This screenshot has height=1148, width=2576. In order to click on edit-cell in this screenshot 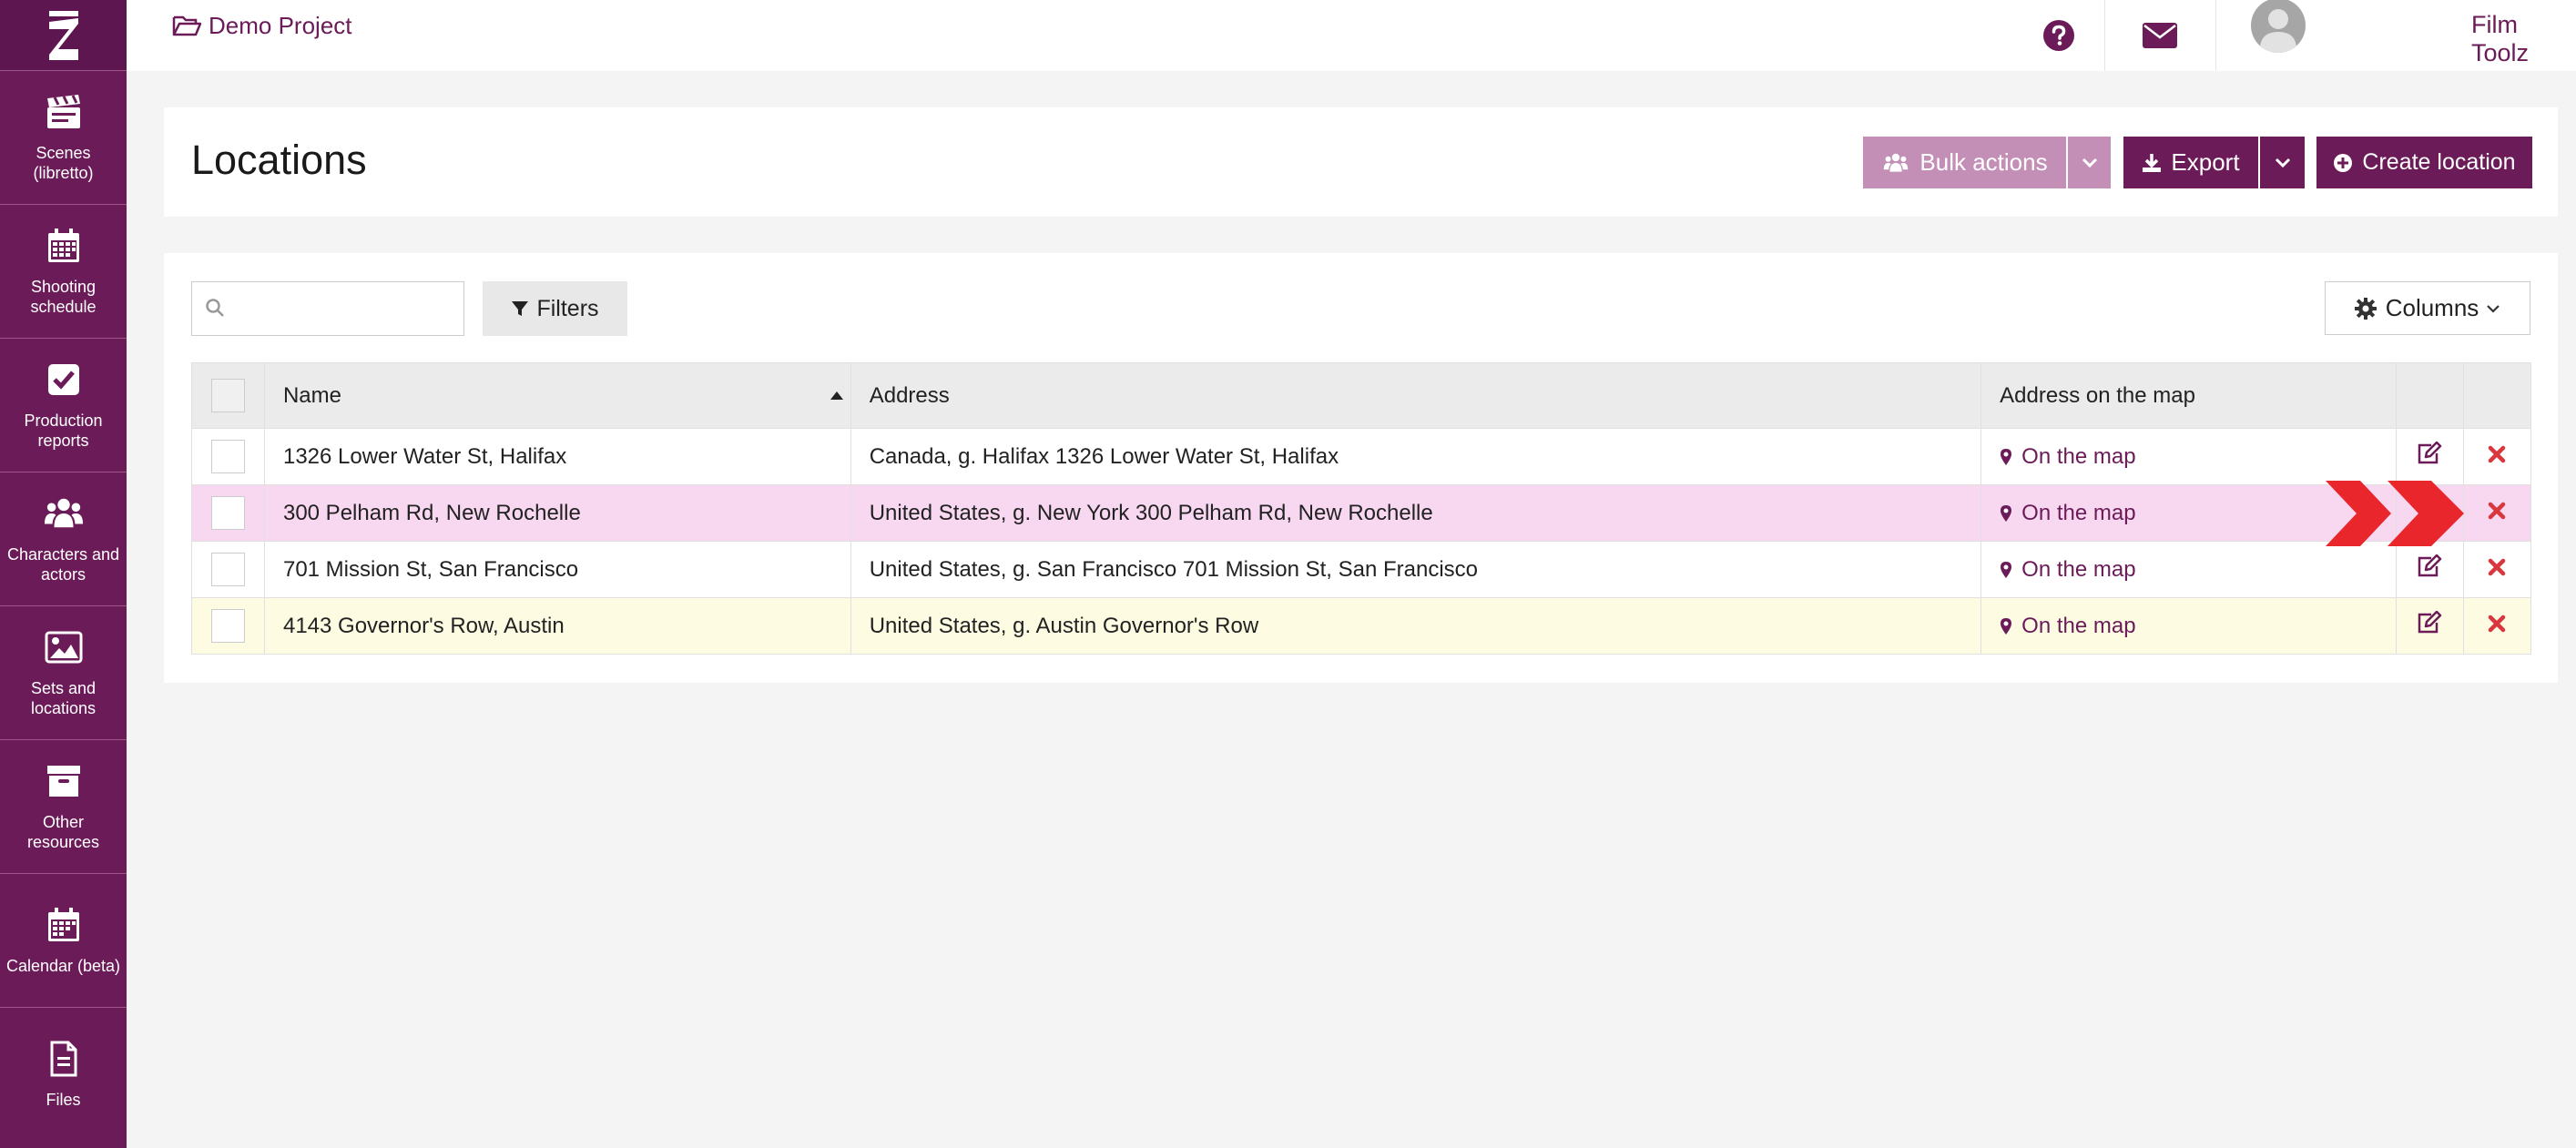, I will do `click(2430, 626)`.